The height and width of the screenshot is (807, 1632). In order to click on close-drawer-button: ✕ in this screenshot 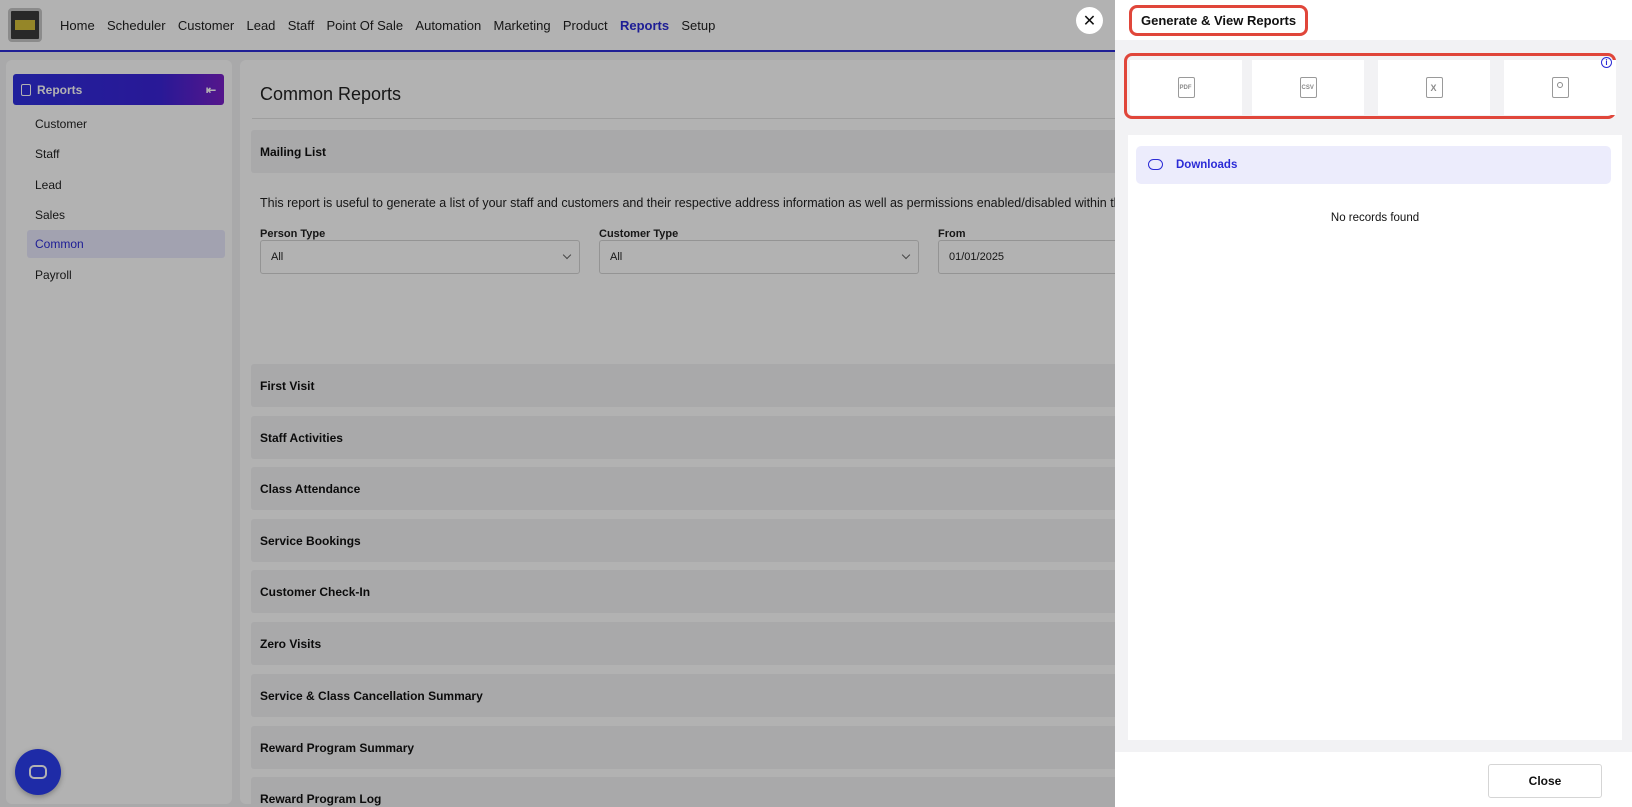, I will do `click(1089, 20)`.